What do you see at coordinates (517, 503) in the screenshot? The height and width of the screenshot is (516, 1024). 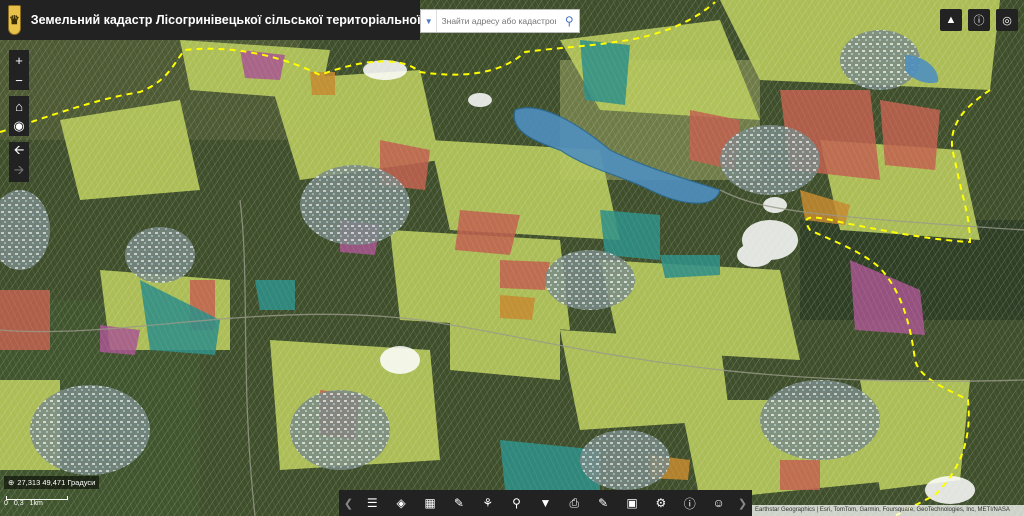 I see `query-icon: ⚲` at bounding box center [517, 503].